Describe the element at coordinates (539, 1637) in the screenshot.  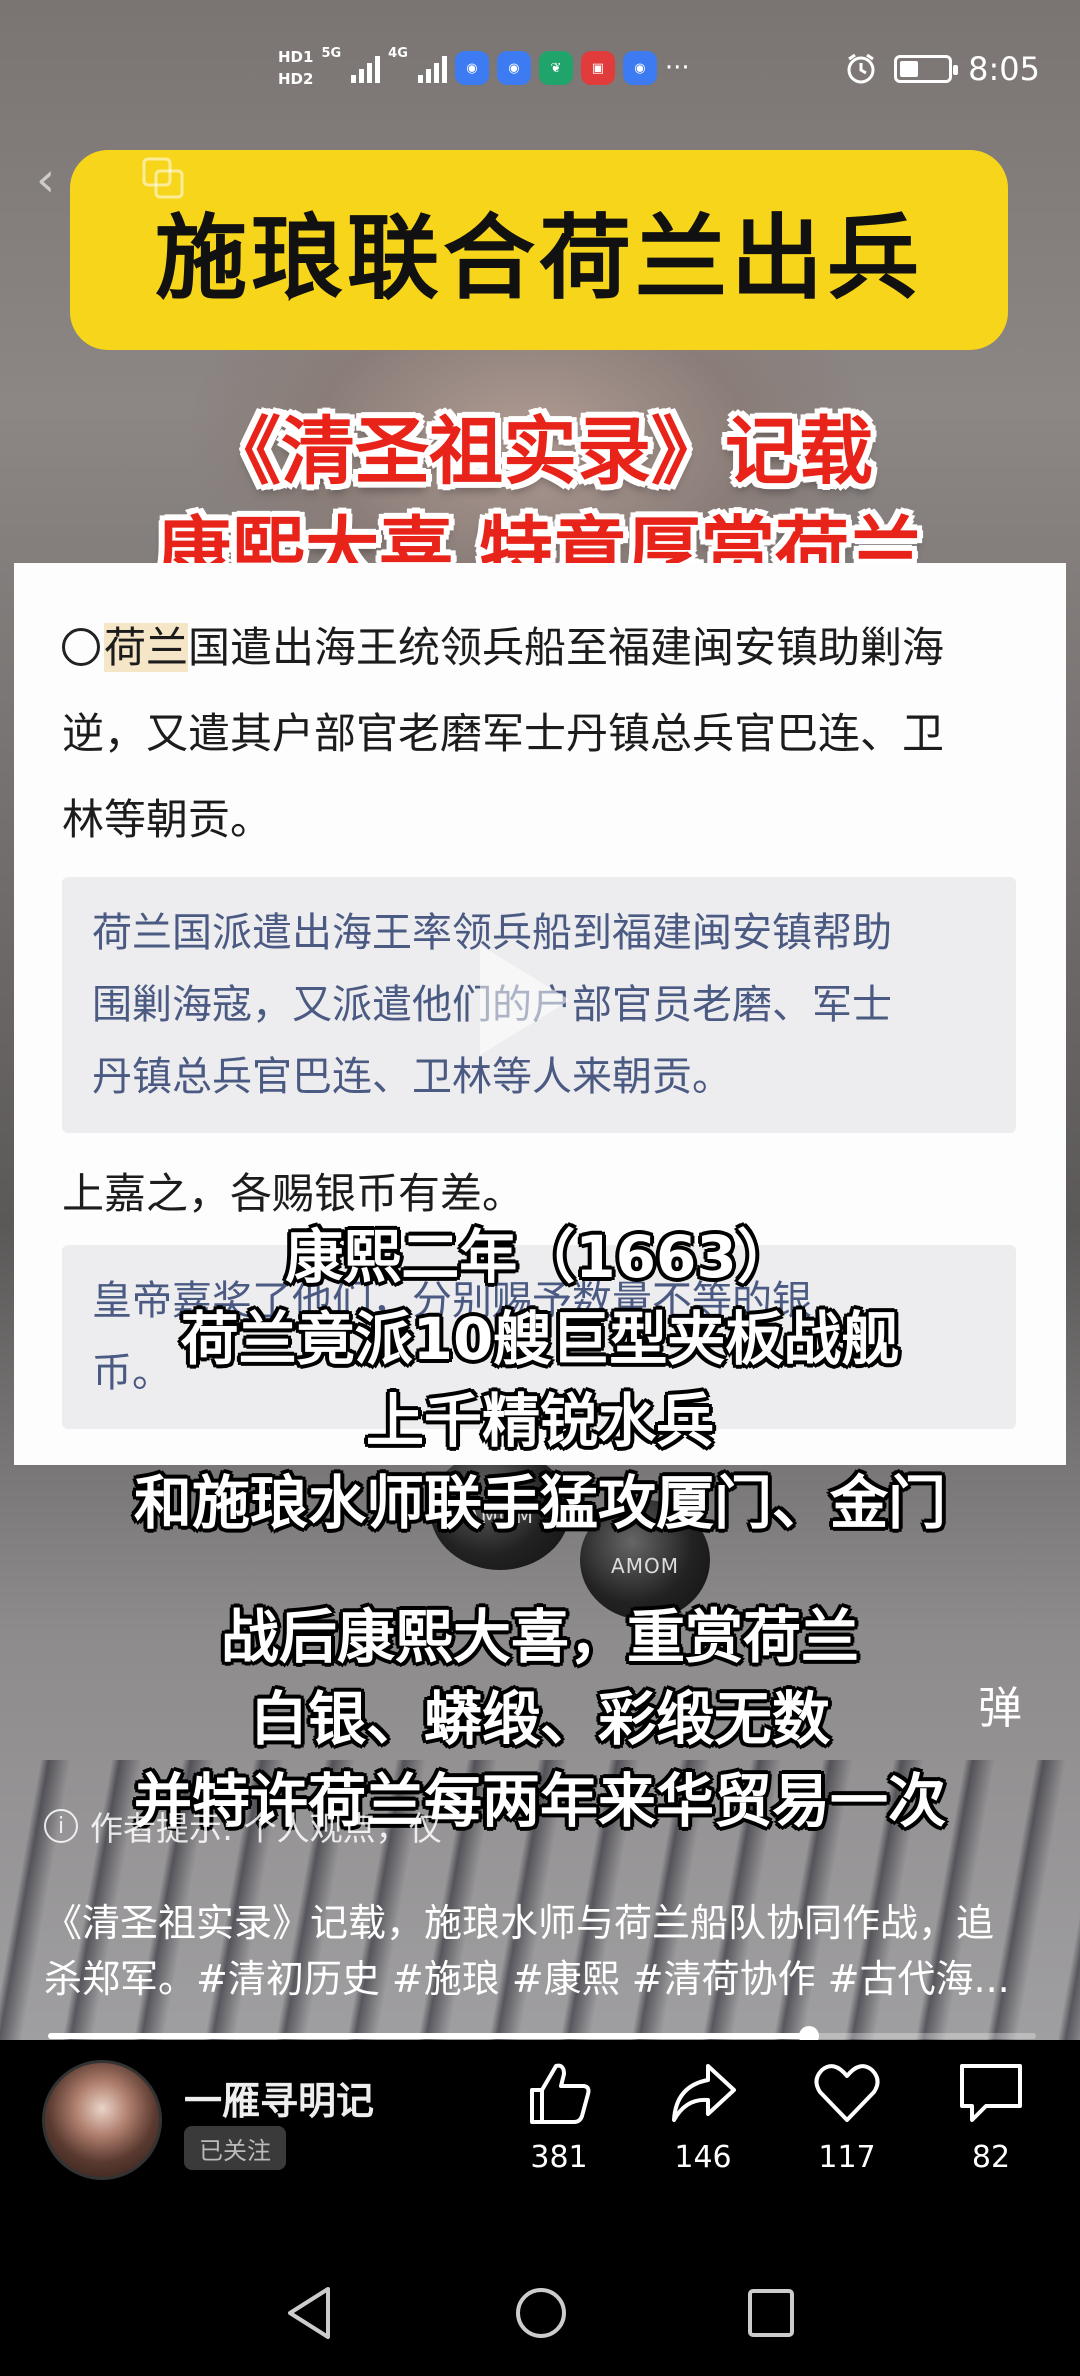
I see `subtitle-line: 战后康熙大喜，重赏荷兰` at that location.